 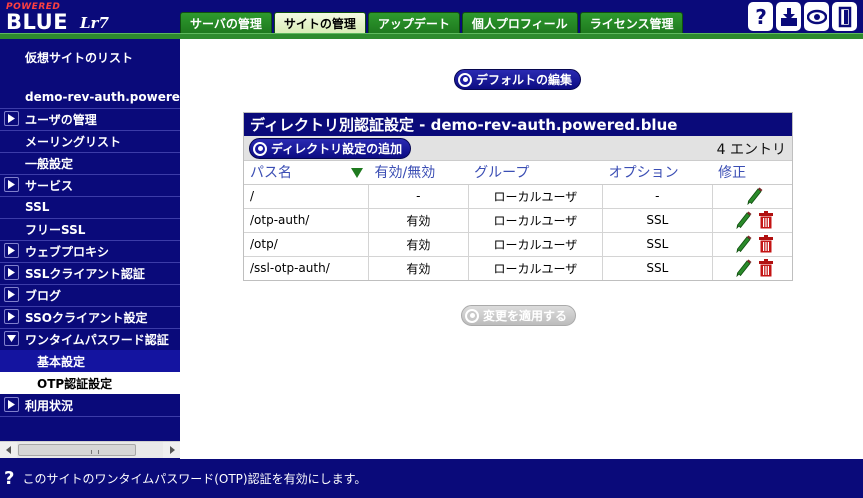 I want to click on add-directory-setting-button-label: ディレクトリ設定の追加, so click(x=337, y=149).